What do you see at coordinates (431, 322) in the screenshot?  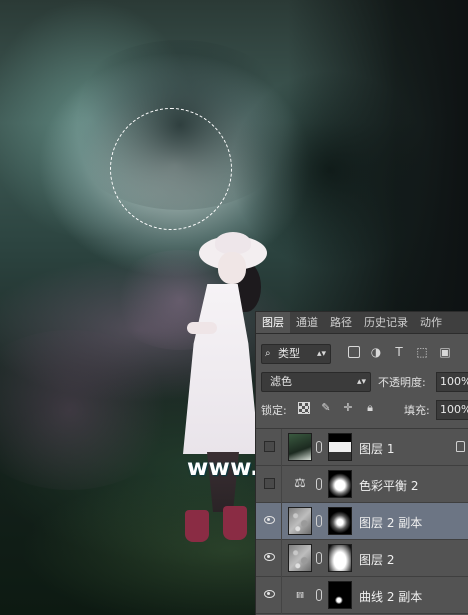 I see `tab-actions: 动作` at bounding box center [431, 322].